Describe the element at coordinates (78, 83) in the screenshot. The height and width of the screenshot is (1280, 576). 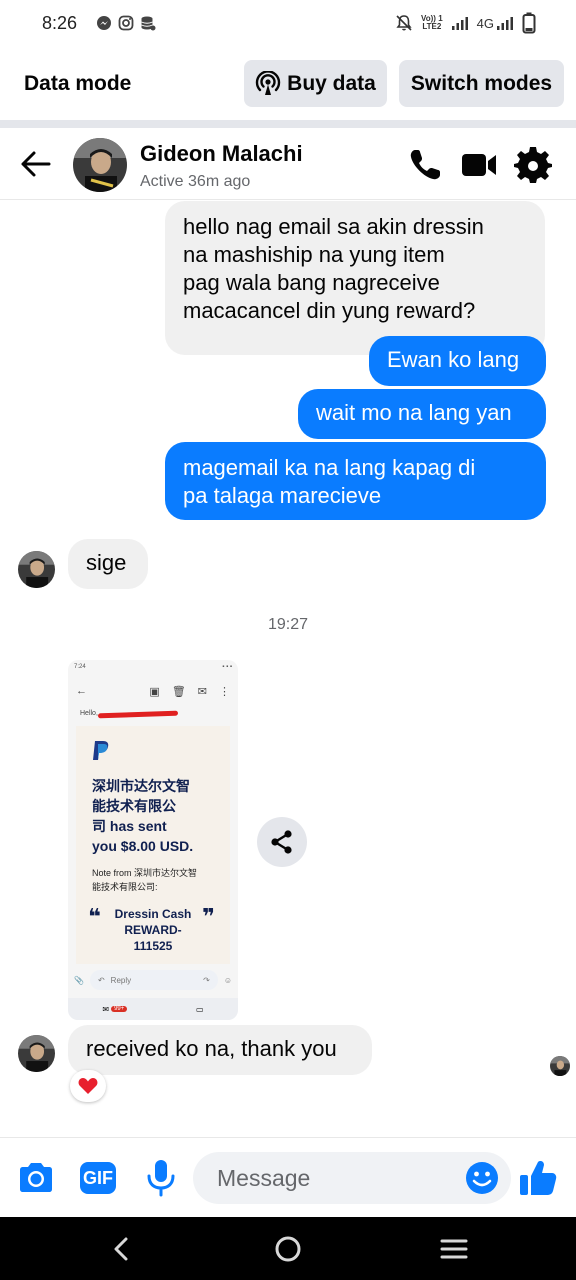
I see `data-mode-title: Data mode` at that location.